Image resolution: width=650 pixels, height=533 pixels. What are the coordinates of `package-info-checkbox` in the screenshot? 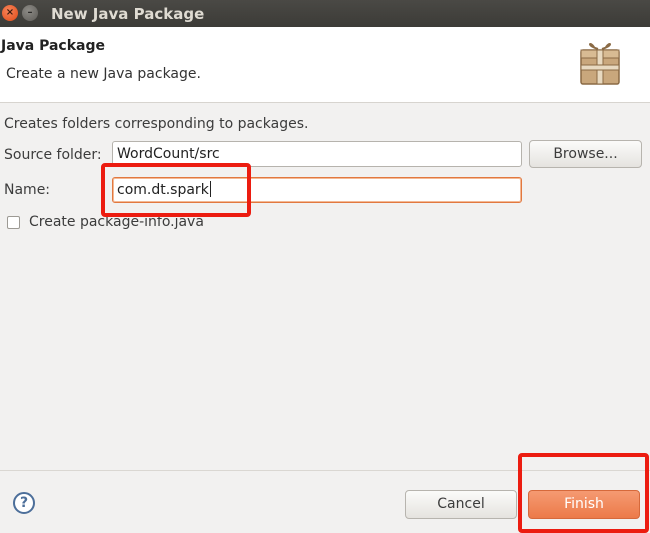 It's located at (13, 222).